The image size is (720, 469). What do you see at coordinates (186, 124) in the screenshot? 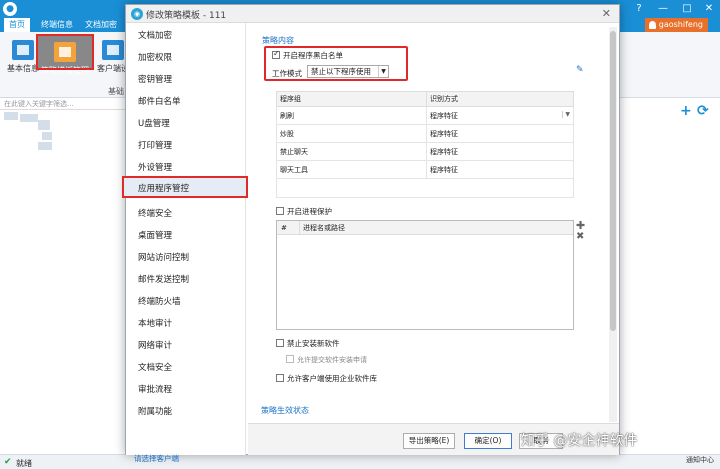
I see `nav-usb-manage: U盘管理` at bounding box center [186, 124].